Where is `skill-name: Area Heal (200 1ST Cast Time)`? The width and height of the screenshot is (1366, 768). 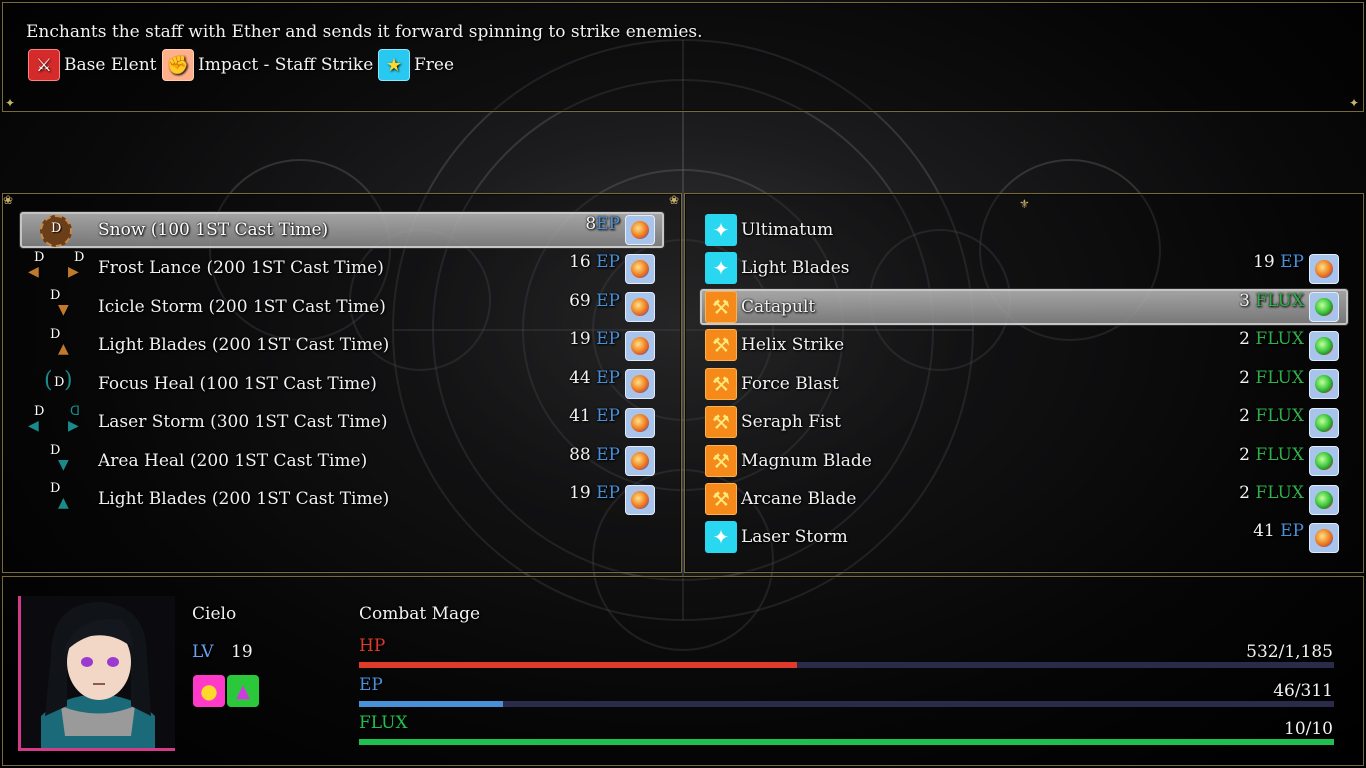 skill-name: Area Heal (200 1ST Cast Time) is located at coordinates (233, 461).